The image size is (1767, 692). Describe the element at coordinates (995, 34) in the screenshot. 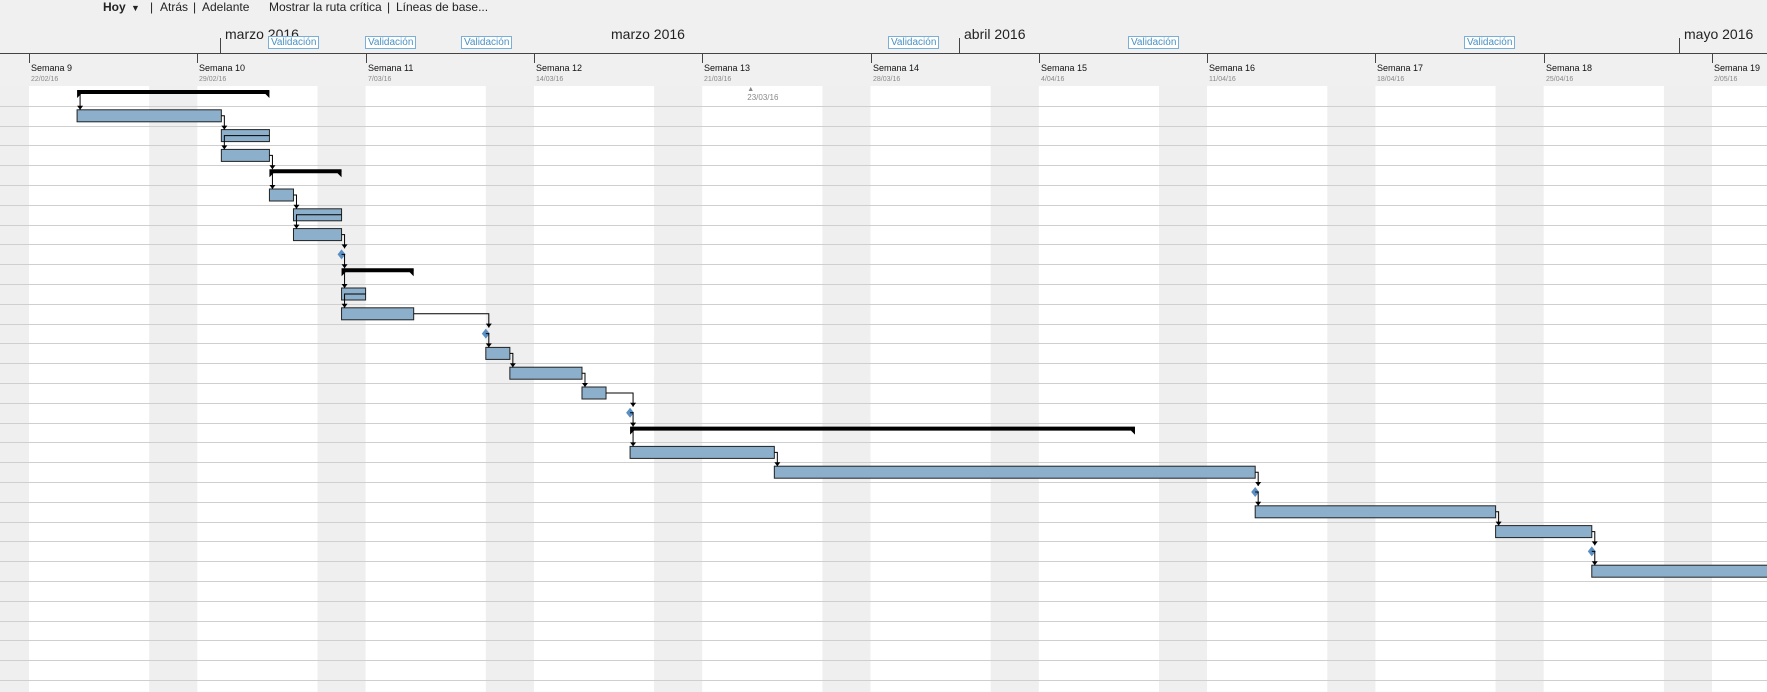

I see `month-label: abril 2016` at that location.